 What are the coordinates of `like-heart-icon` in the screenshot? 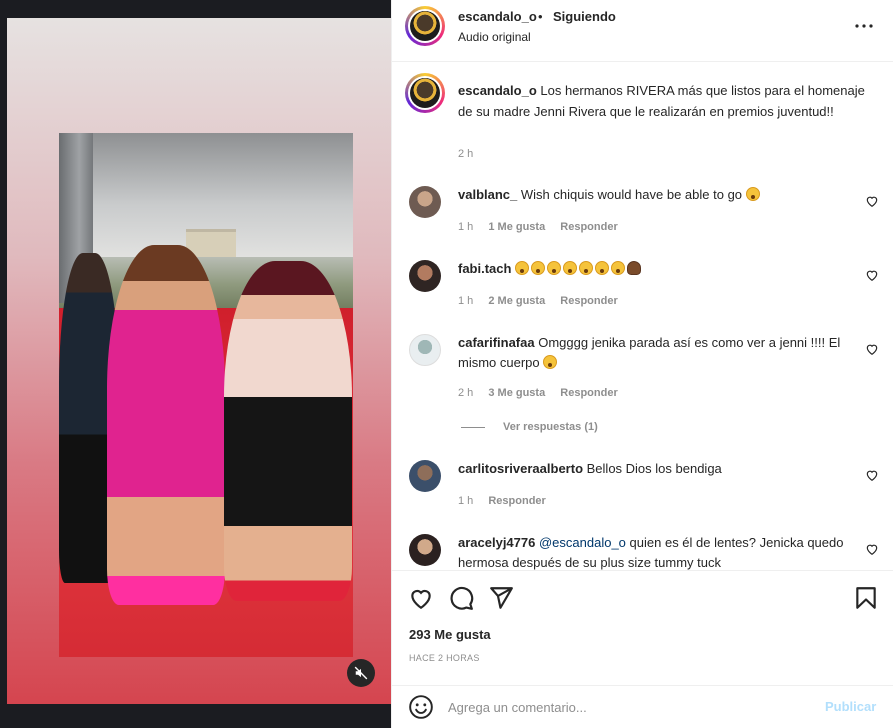 It's located at (421, 598).